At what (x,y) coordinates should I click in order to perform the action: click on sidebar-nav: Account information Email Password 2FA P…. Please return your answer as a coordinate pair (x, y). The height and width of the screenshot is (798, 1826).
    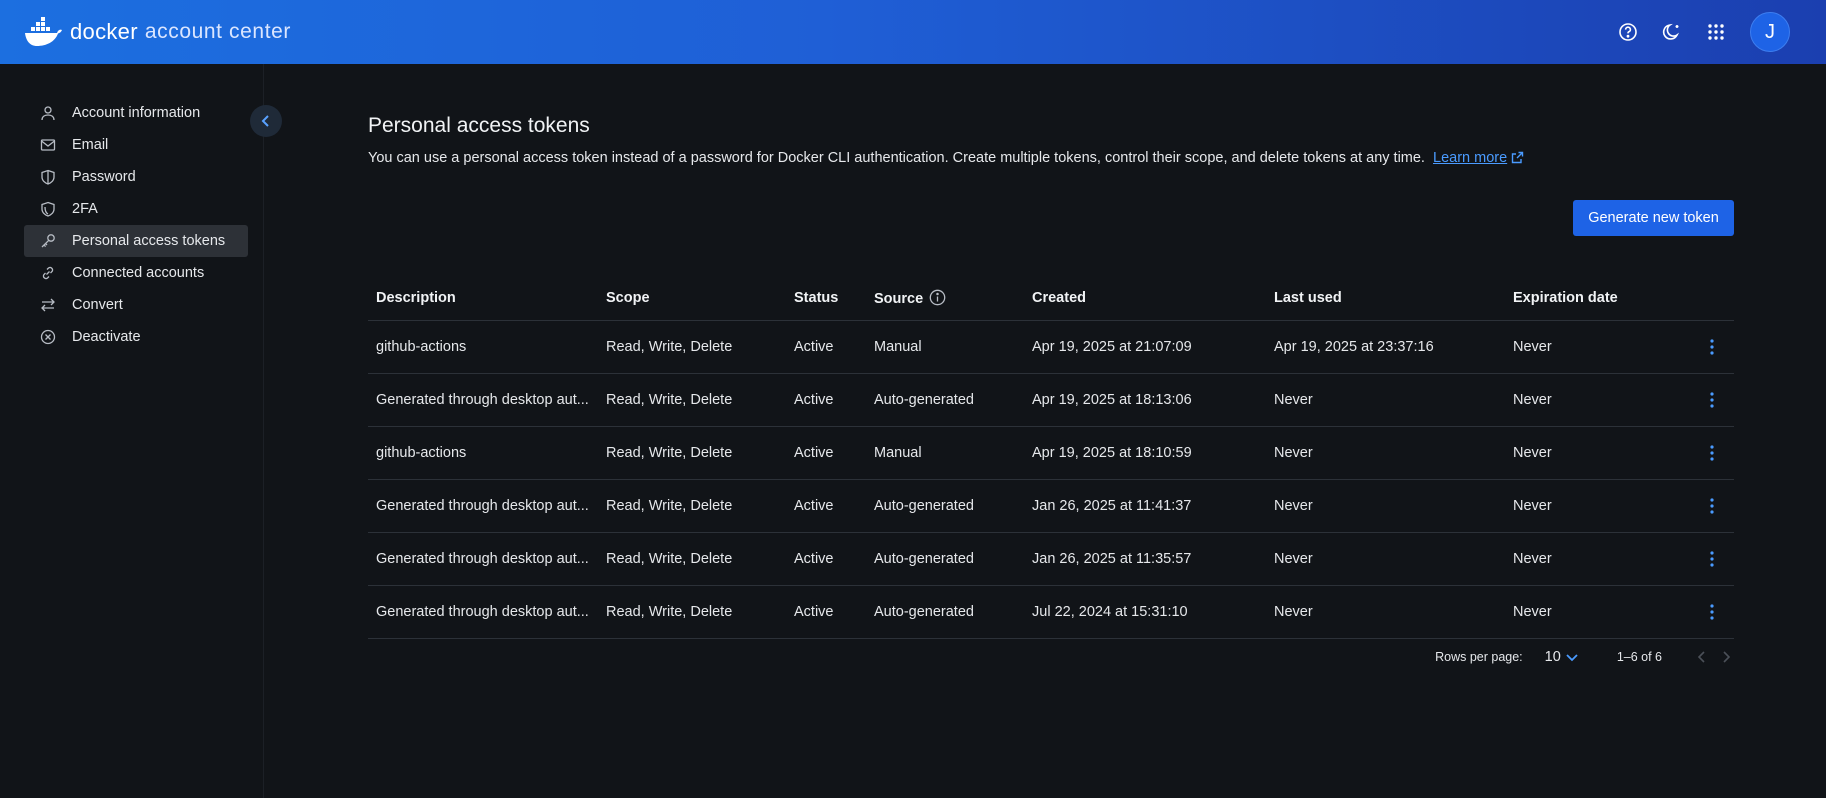
    Looking at the image, I should click on (136, 225).